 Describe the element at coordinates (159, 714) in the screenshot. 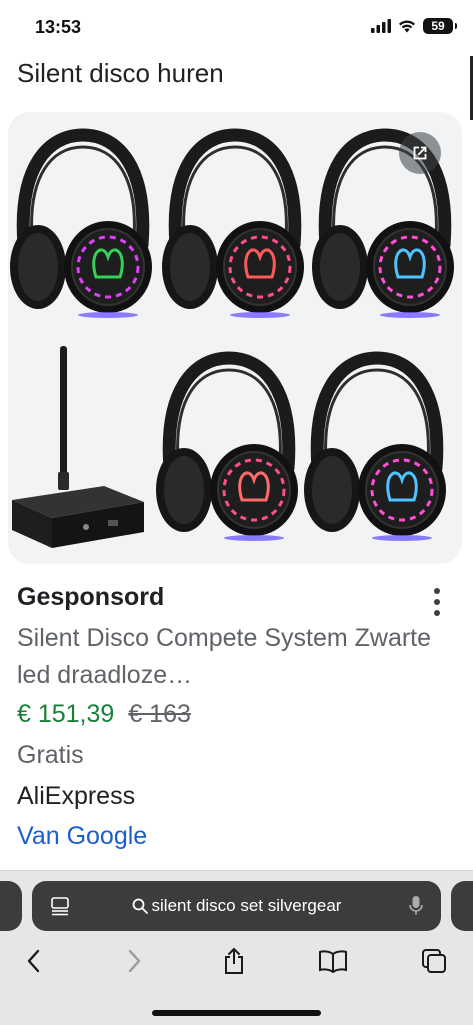

I see `old-price: € 163` at that location.